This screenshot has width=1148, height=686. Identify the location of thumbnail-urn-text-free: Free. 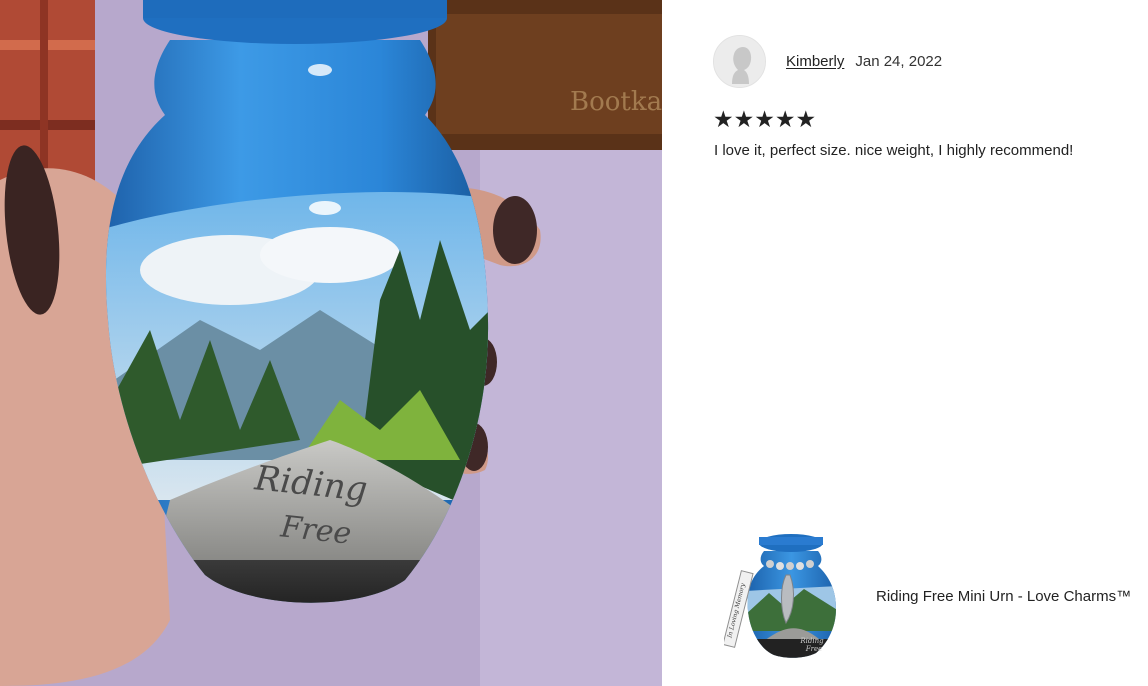
(814, 649).